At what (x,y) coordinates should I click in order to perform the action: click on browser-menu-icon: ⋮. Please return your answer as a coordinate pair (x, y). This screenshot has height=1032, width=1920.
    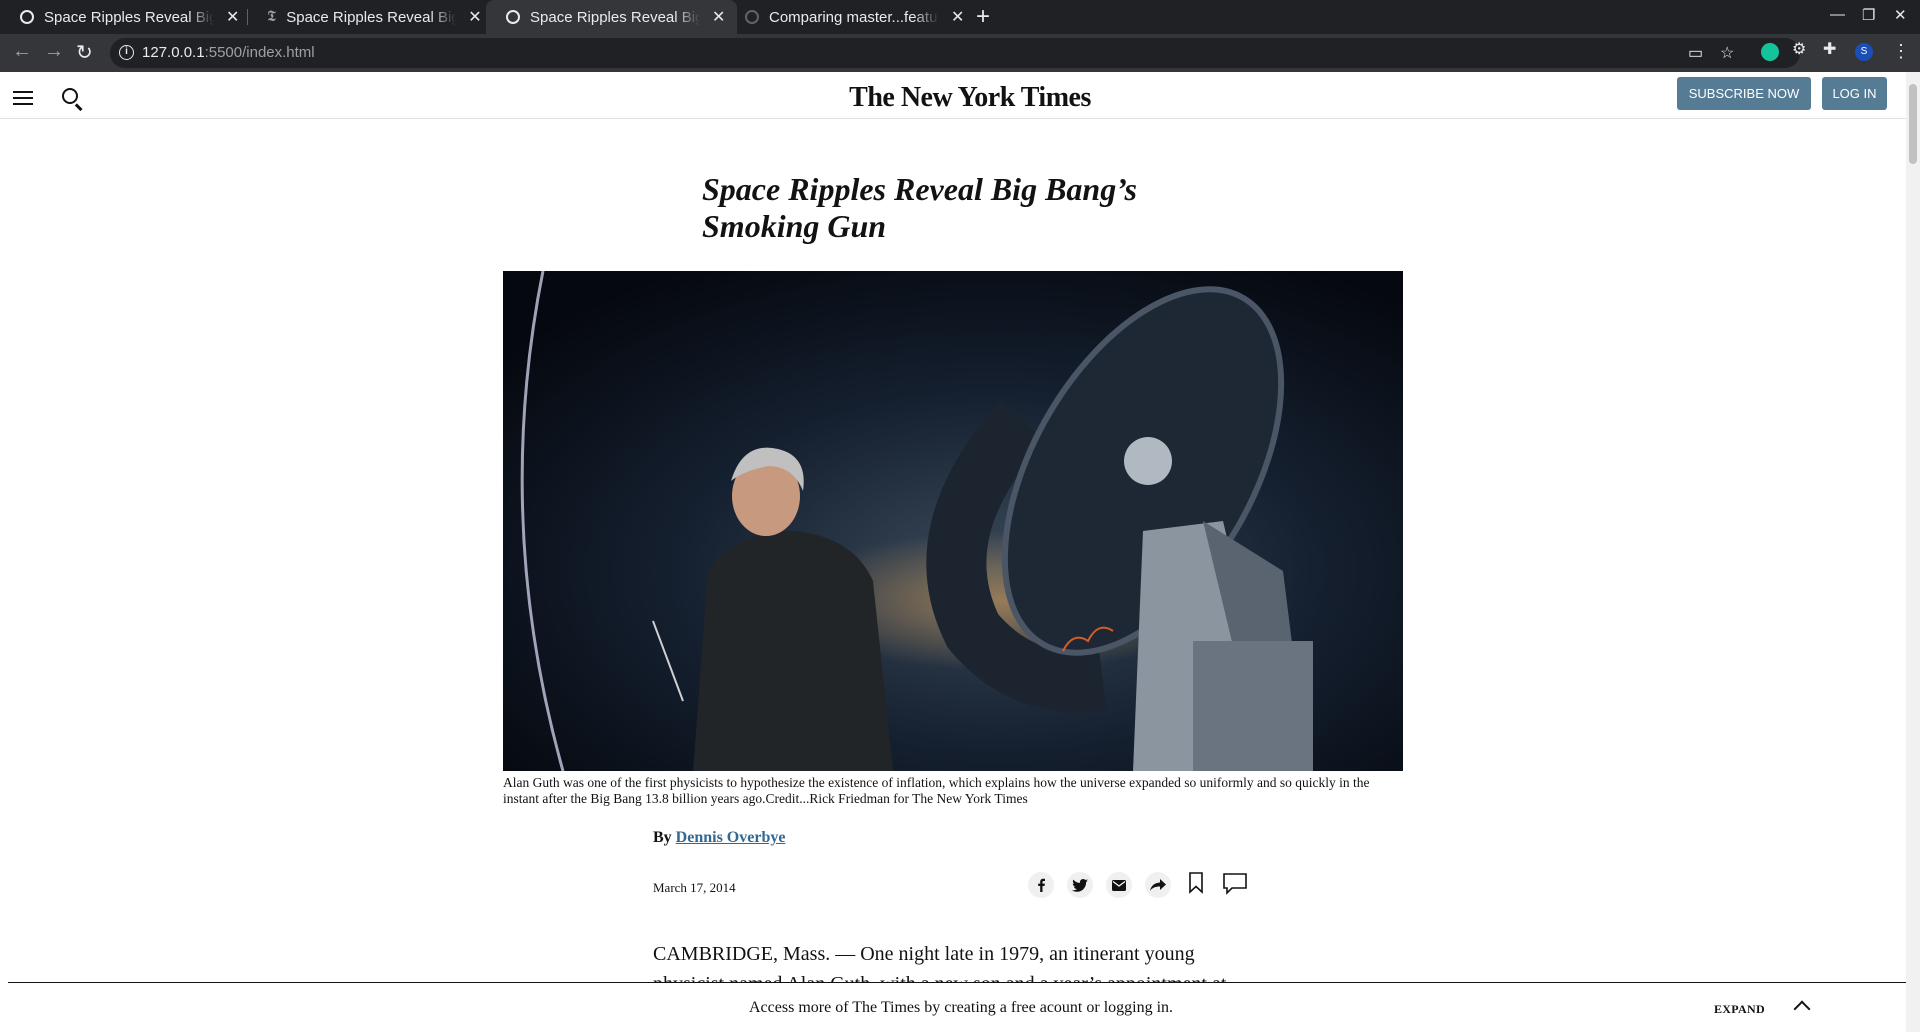
    Looking at the image, I should click on (1901, 51).